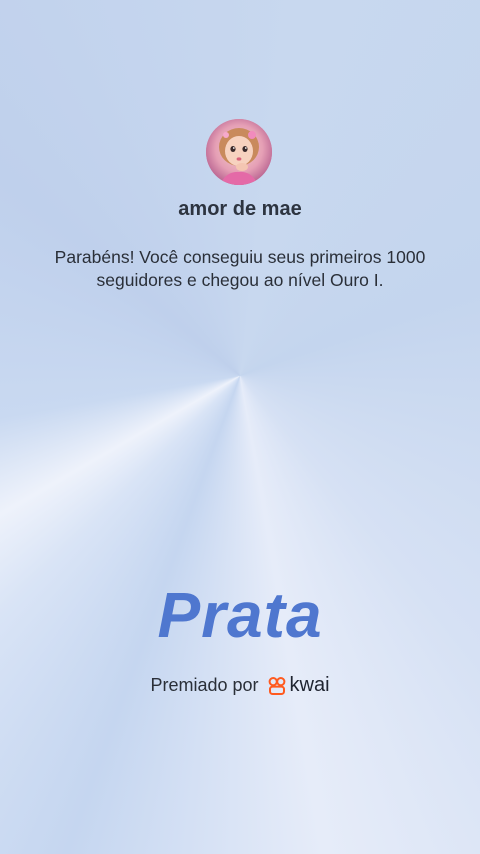 The width and height of the screenshot is (480, 854). What do you see at coordinates (309, 685) in the screenshot?
I see `brand-name: kwai` at bounding box center [309, 685].